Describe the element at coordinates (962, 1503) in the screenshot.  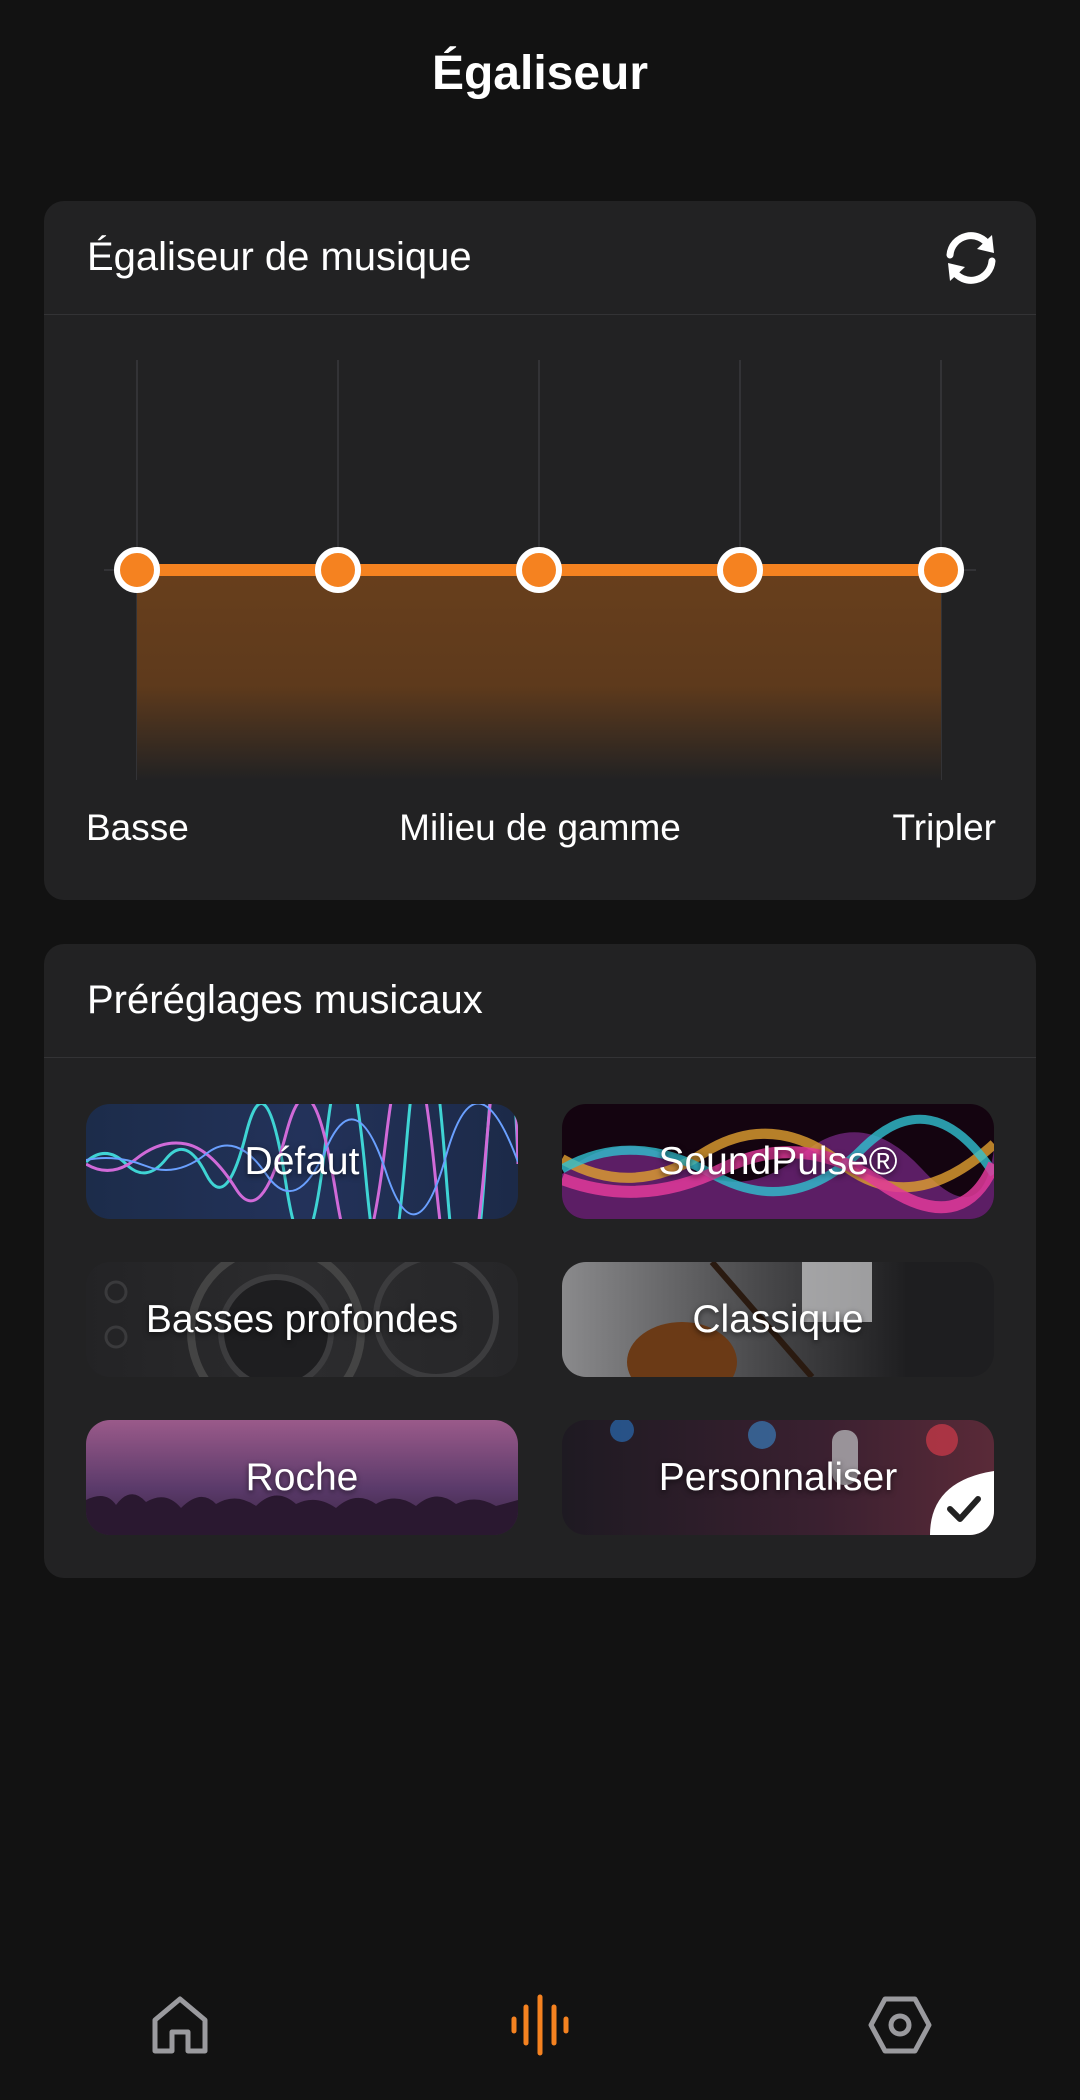
I see `selected-check-icon` at that location.